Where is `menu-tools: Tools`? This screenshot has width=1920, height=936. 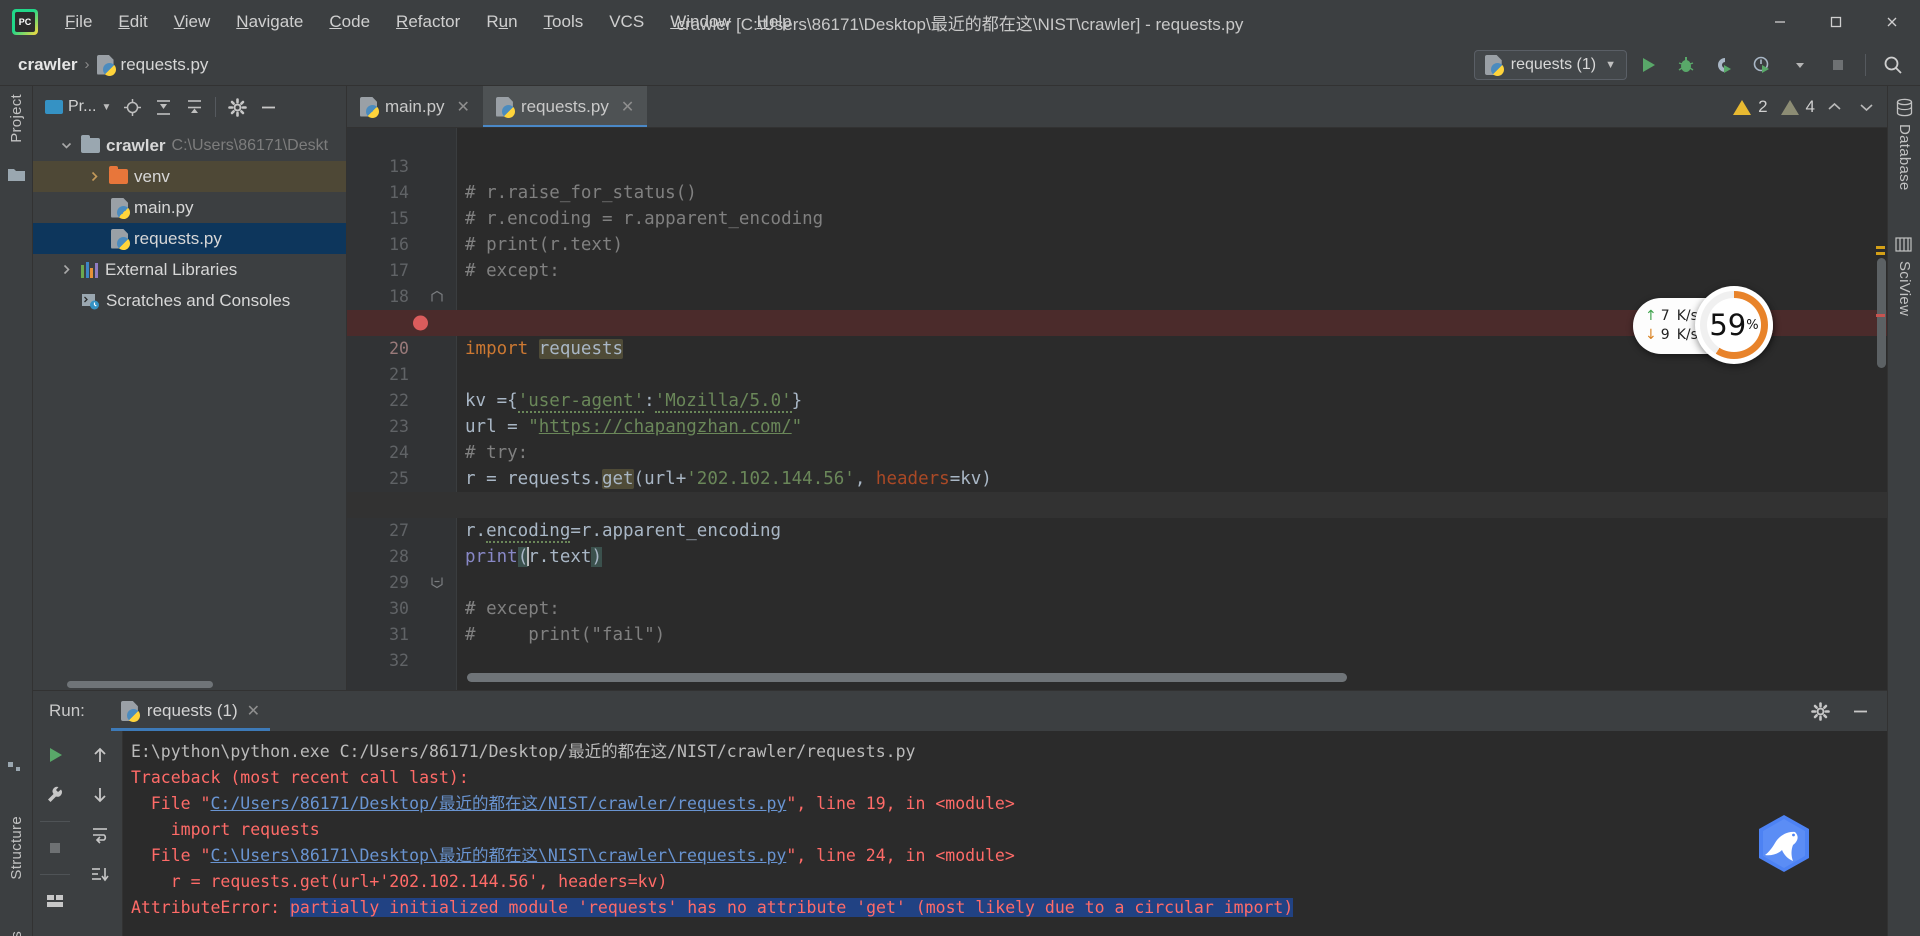
menu-tools: Tools is located at coordinates (564, 22).